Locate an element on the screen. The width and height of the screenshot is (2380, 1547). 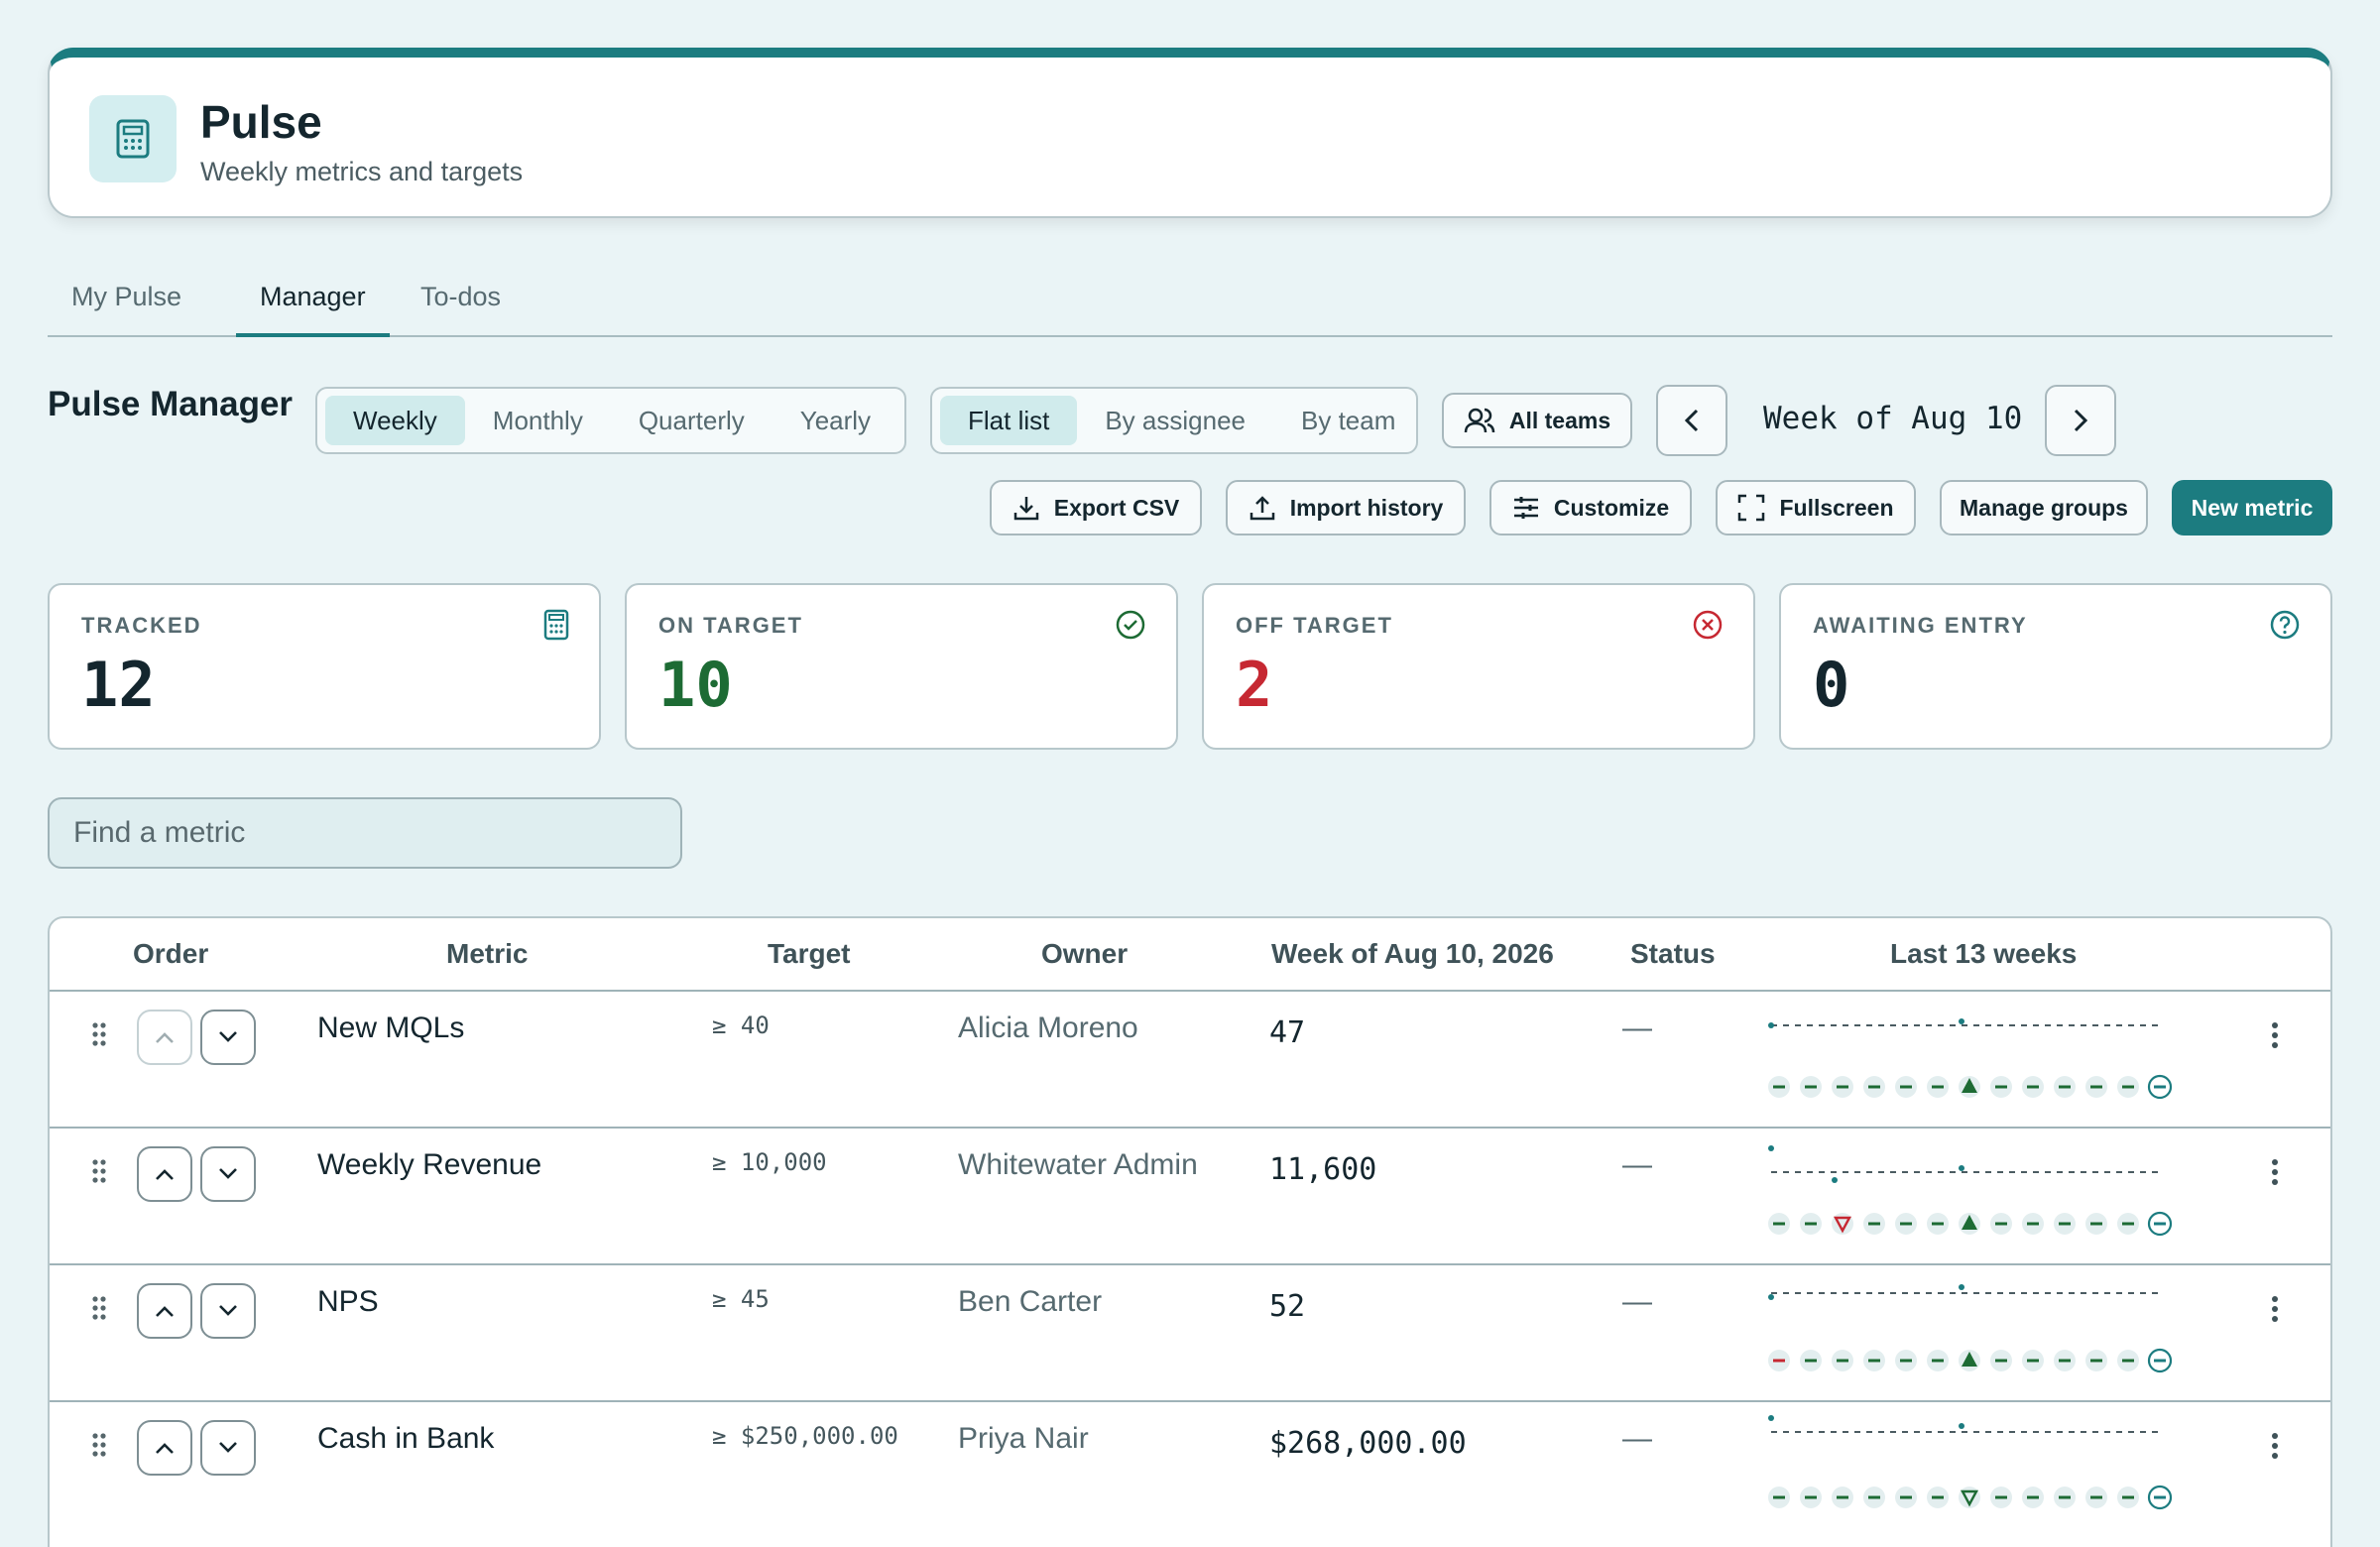
import-history-button: Import history is located at coordinates (1346, 508).